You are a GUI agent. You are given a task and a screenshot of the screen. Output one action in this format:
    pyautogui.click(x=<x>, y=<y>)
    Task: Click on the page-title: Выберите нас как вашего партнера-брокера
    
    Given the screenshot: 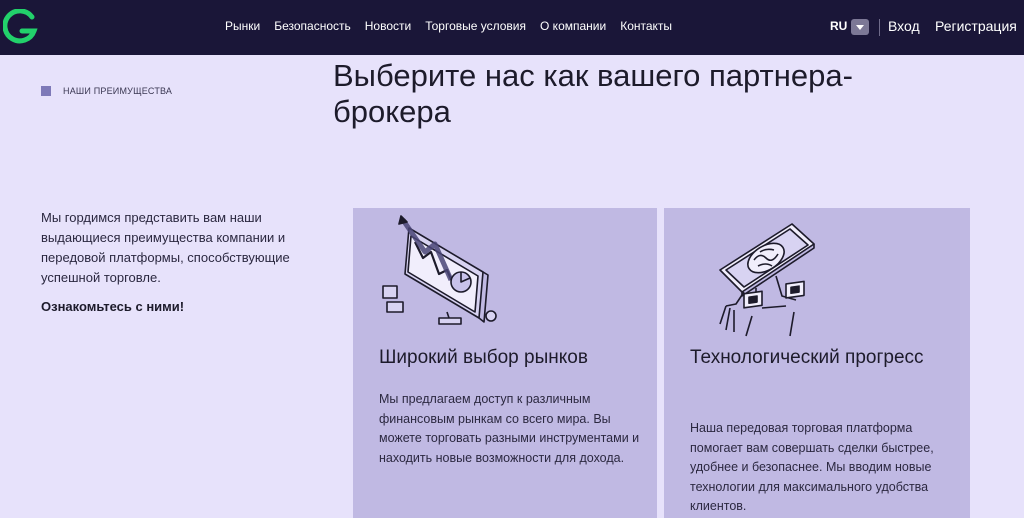 What is the action you would take?
    pyautogui.click(x=593, y=93)
    